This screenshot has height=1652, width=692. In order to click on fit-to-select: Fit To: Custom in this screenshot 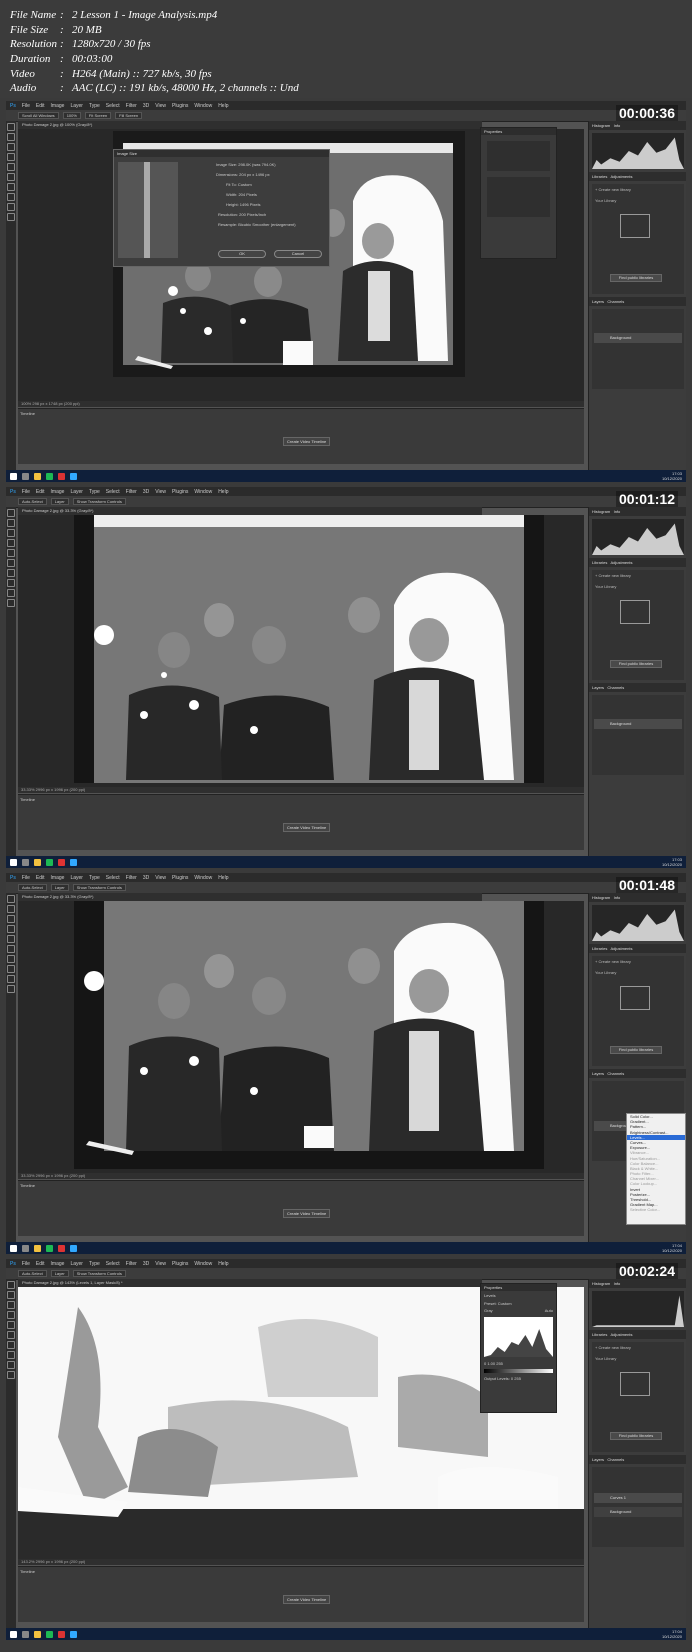, I will do `click(239, 184)`.